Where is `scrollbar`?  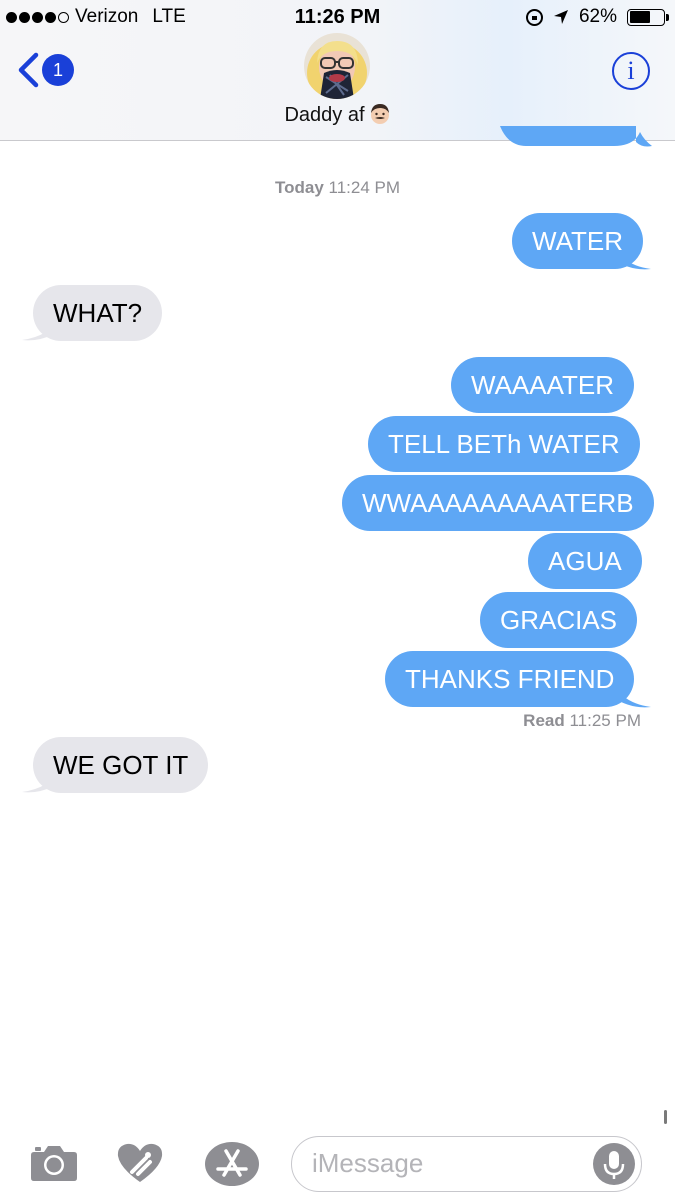 scrollbar is located at coordinates (665, 1117).